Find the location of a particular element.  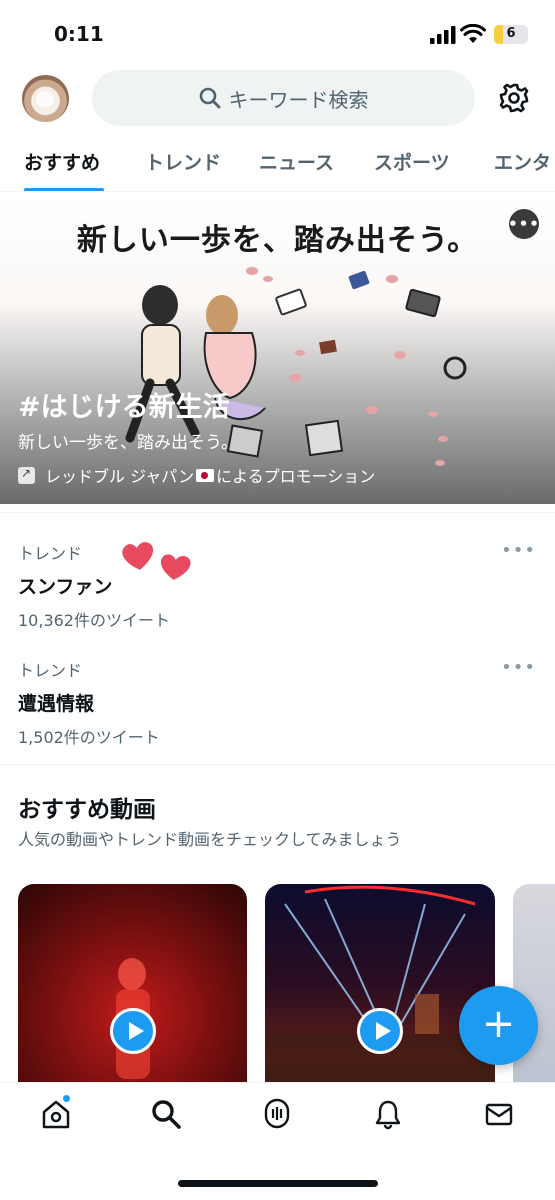

home-indicator is located at coordinates (278, 1183).